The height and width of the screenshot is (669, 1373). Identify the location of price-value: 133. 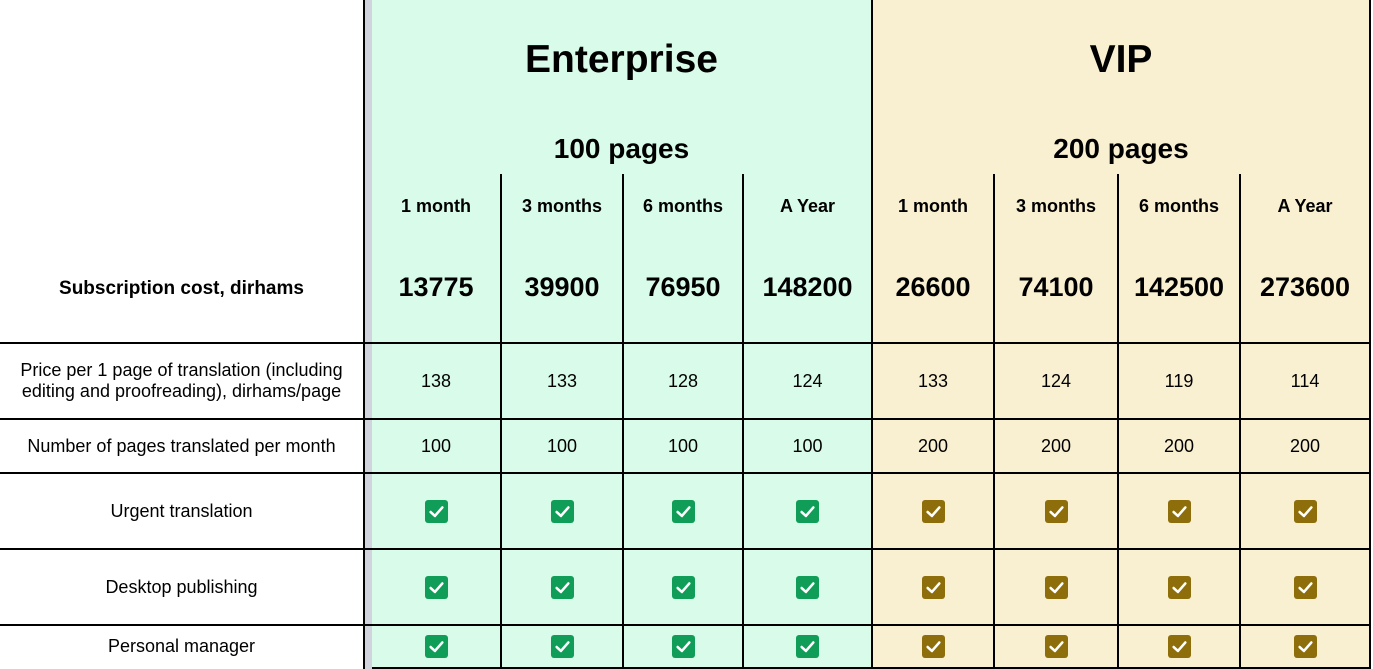
(933, 380).